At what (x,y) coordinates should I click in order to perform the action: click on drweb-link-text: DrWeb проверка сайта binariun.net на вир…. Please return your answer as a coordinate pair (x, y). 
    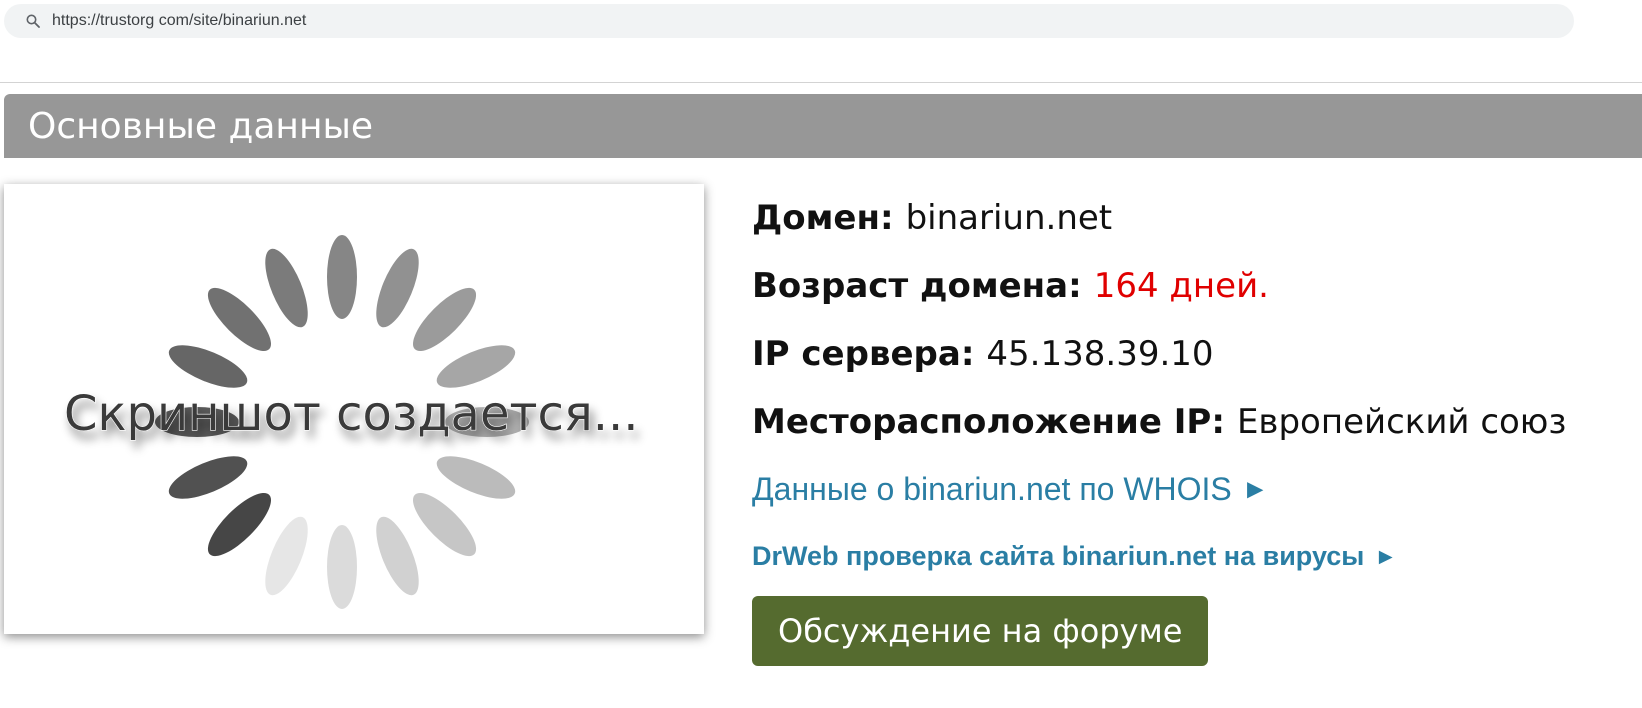
    Looking at the image, I should click on (1058, 556).